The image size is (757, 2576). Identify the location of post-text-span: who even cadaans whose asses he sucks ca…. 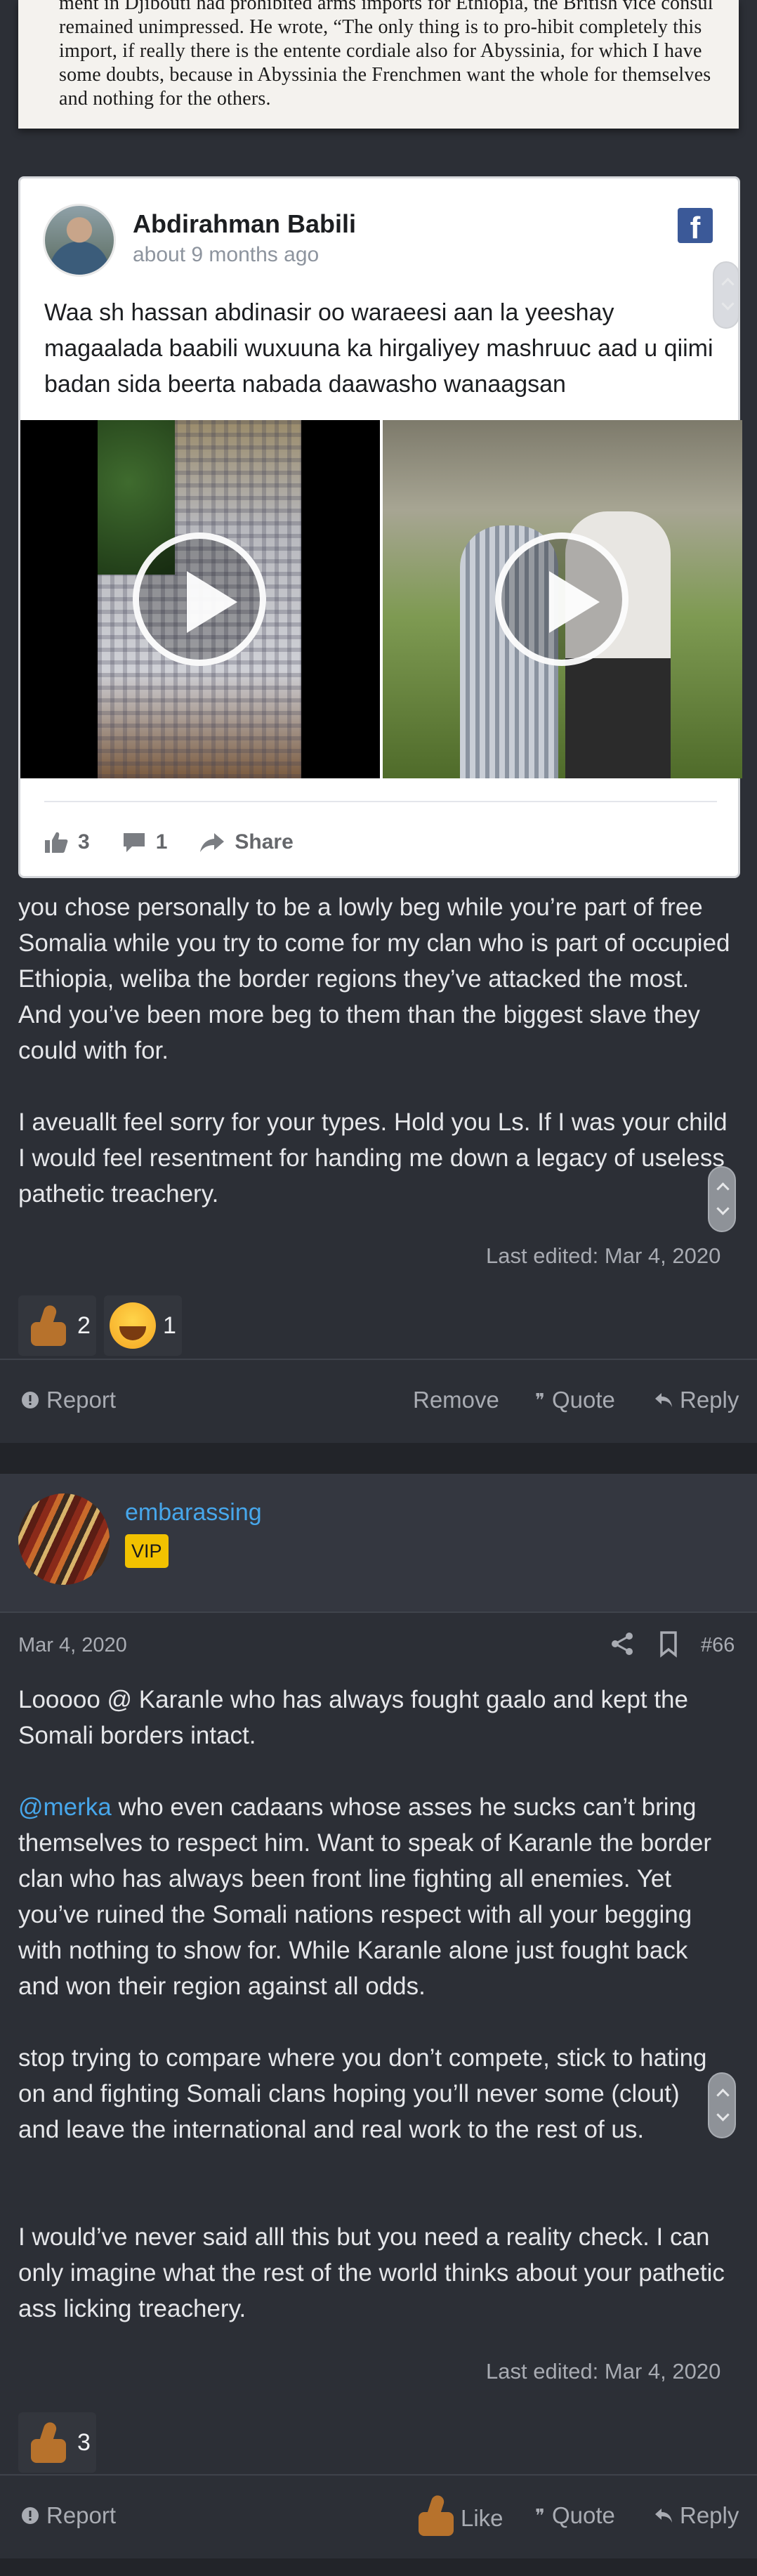
(364, 1896).